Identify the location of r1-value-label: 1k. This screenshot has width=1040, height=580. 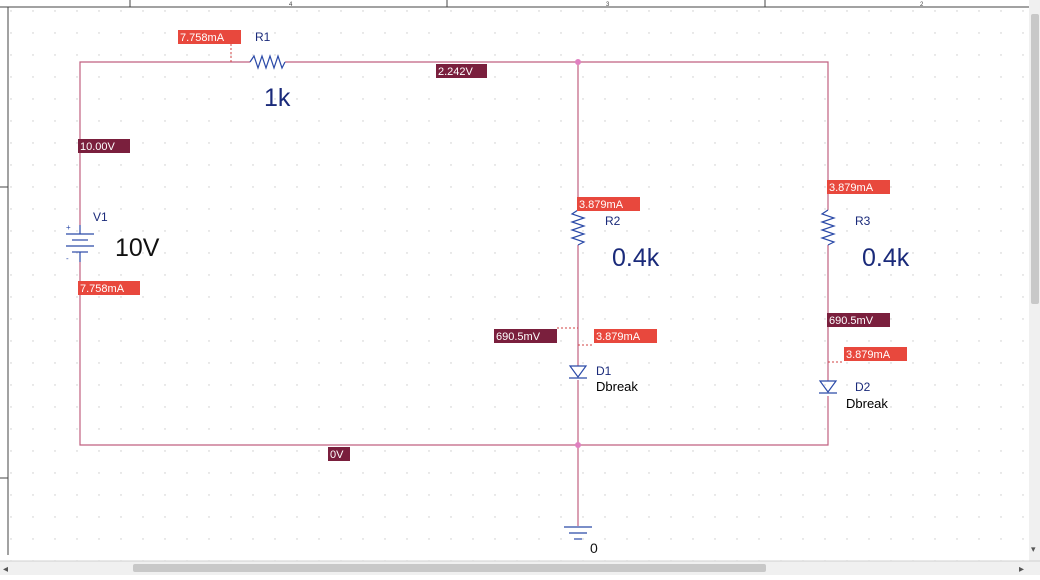
(277, 98).